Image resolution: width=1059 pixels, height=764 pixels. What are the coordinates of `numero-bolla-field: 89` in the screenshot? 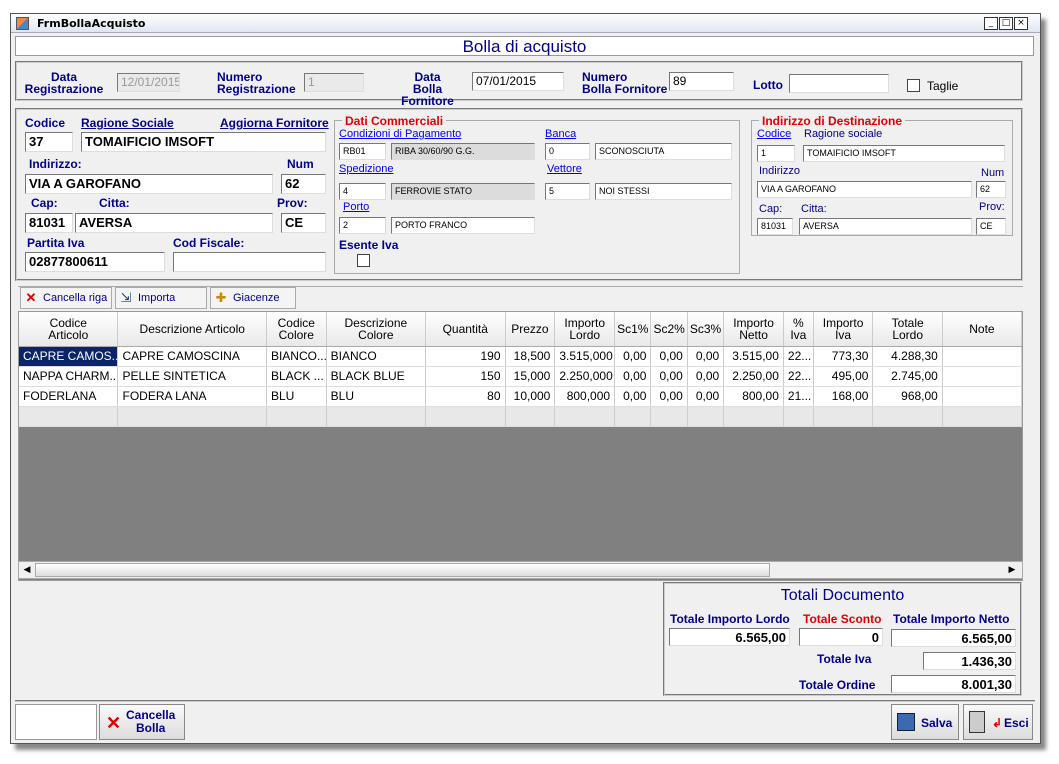 It's located at (701, 81).